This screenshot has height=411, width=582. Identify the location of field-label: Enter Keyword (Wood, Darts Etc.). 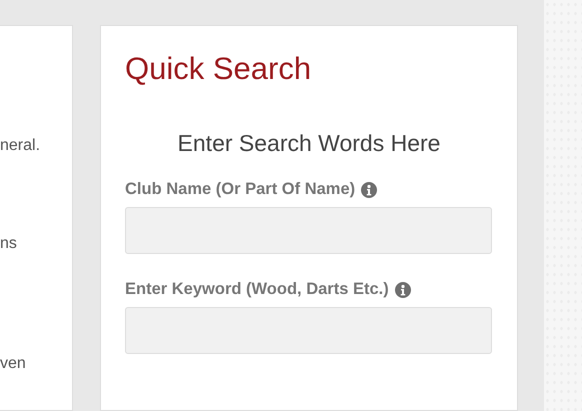
(257, 289).